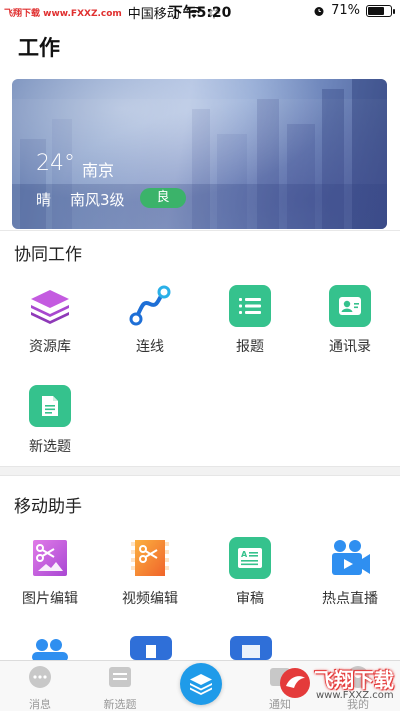 The image size is (400, 711). I want to click on air-quality-badge: 良, so click(163, 198).